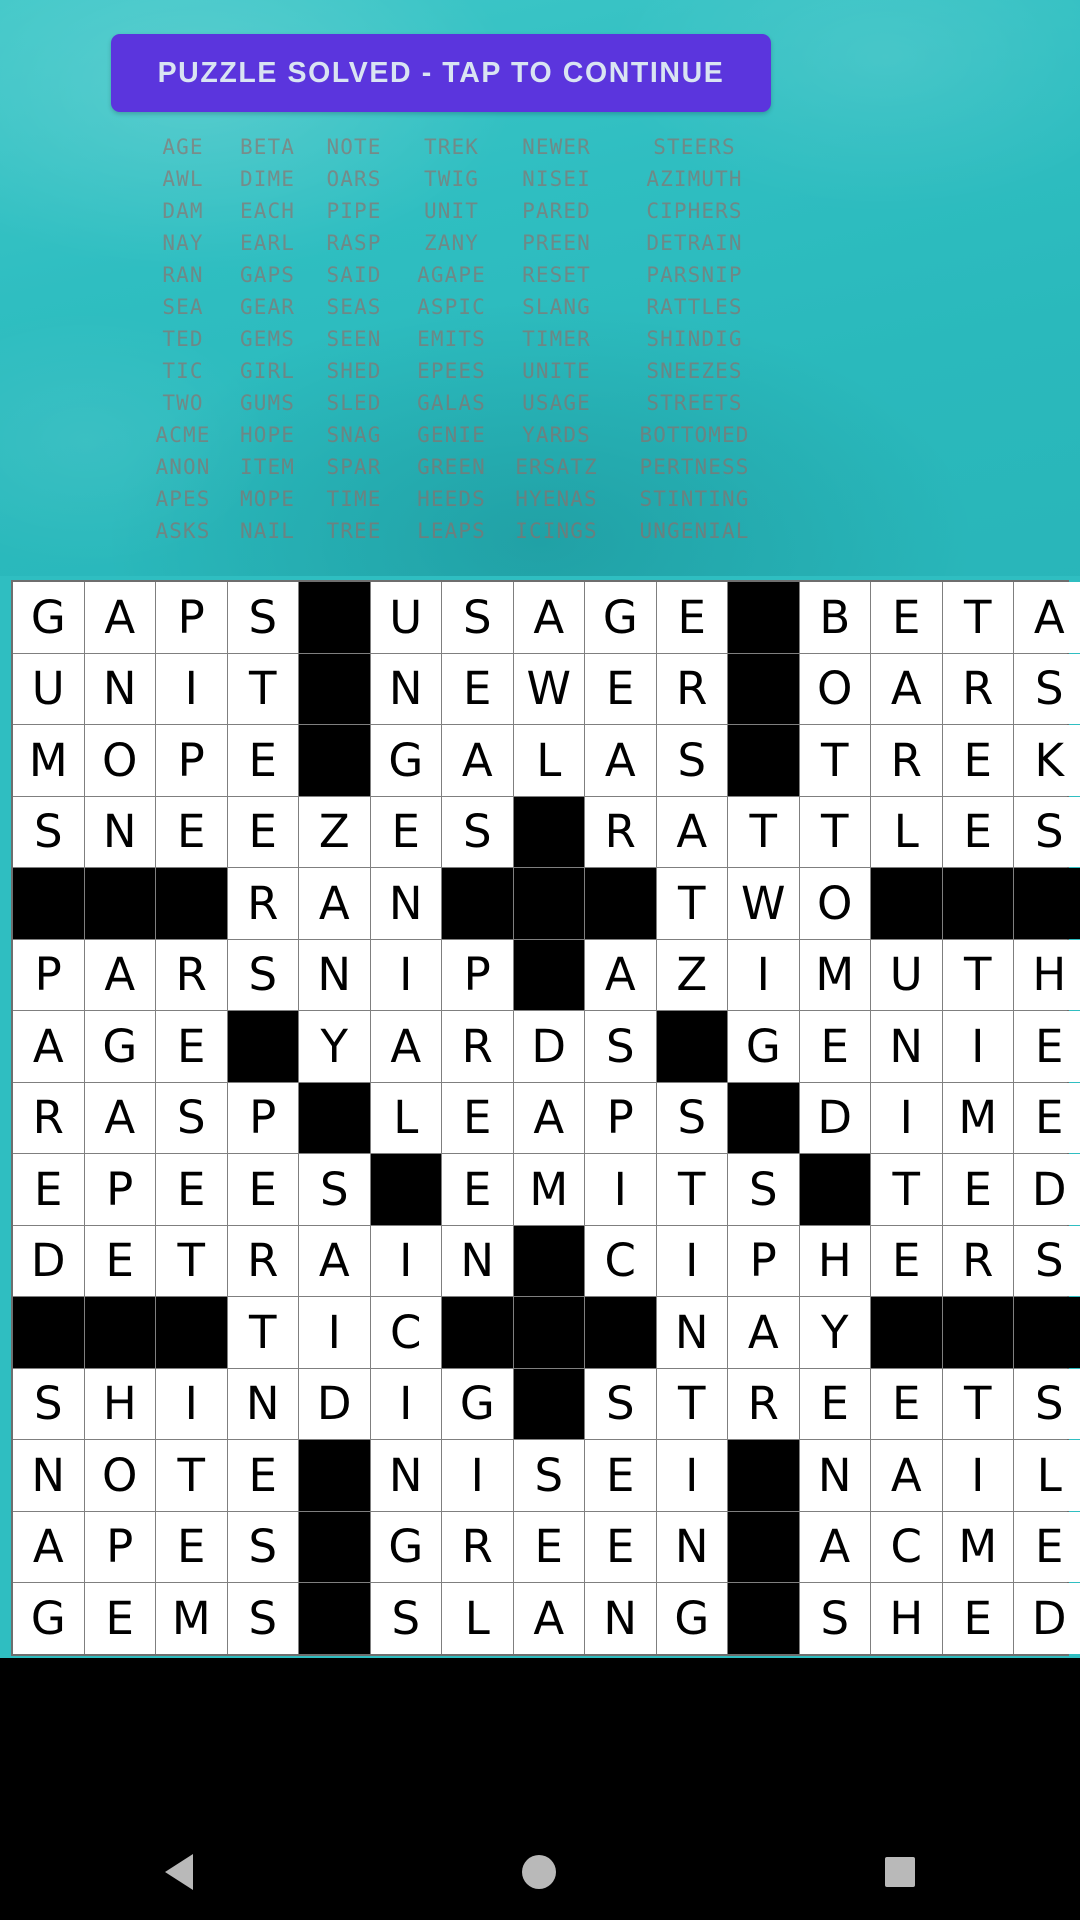 The width and height of the screenshot is (1080, 1920). Describe the element at coordinates (548, 688) in the screenshot. I see `crossword-letter-cell: W` at that location.